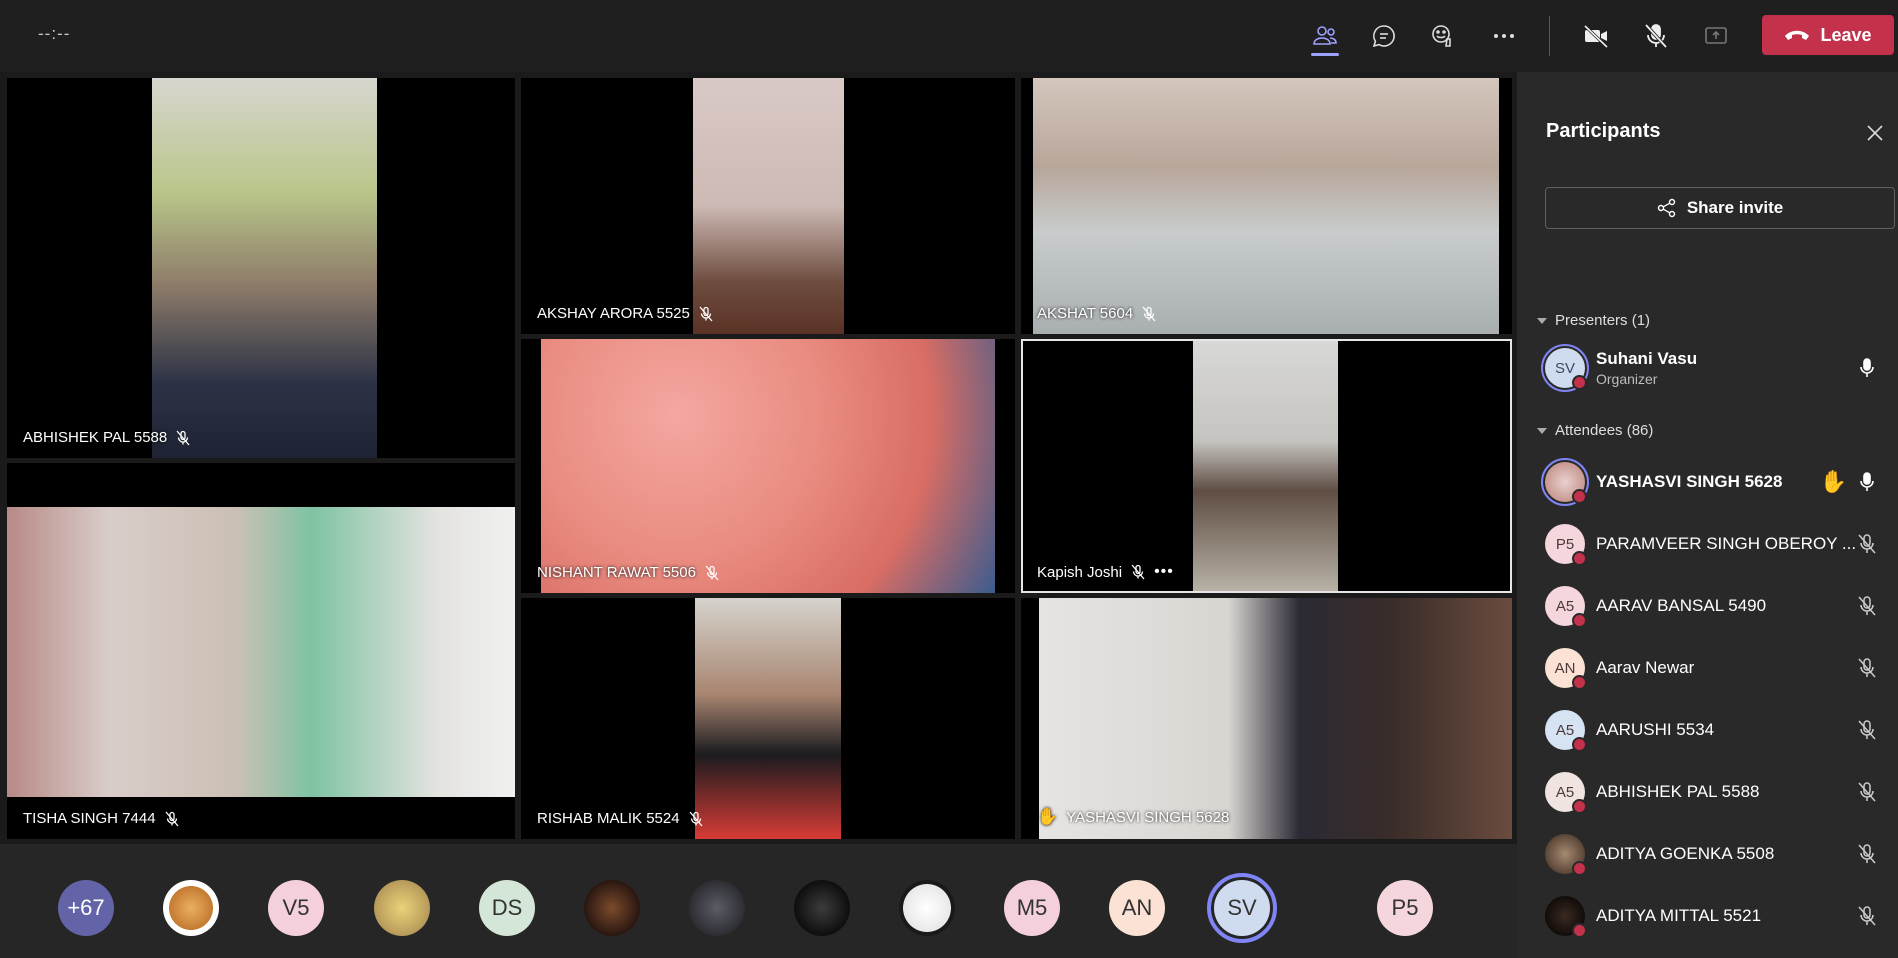 This screenshot has height=958, width=1898. I want to click on more-actions-button, so click(1504, 36).